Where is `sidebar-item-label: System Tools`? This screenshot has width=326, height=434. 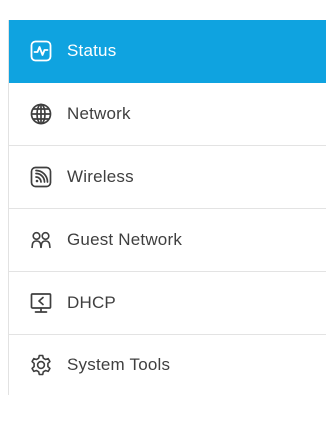 sidebar-item-label: System Tools is located at coordinates (119, 364).